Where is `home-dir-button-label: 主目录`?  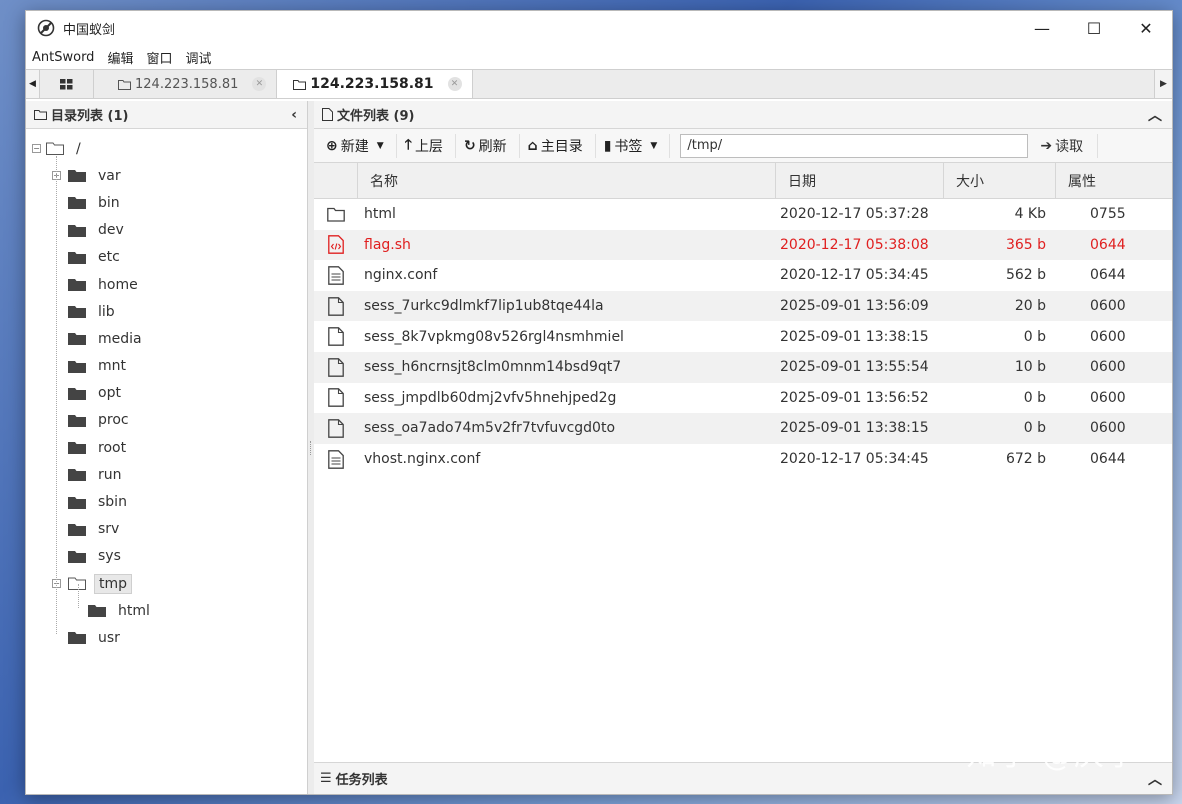 home-dir-button-label: 主目录 is located at coordinates (561, 146).